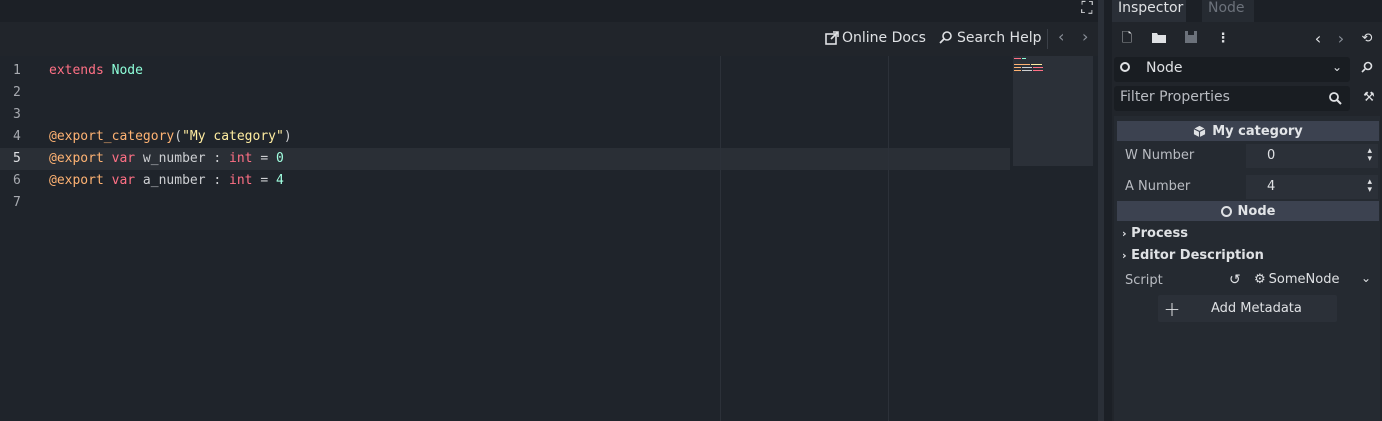  What do you see at coordinates (720, 238) in the screenshot?
I see `line-length-guide` at bounding box center [720, 238].